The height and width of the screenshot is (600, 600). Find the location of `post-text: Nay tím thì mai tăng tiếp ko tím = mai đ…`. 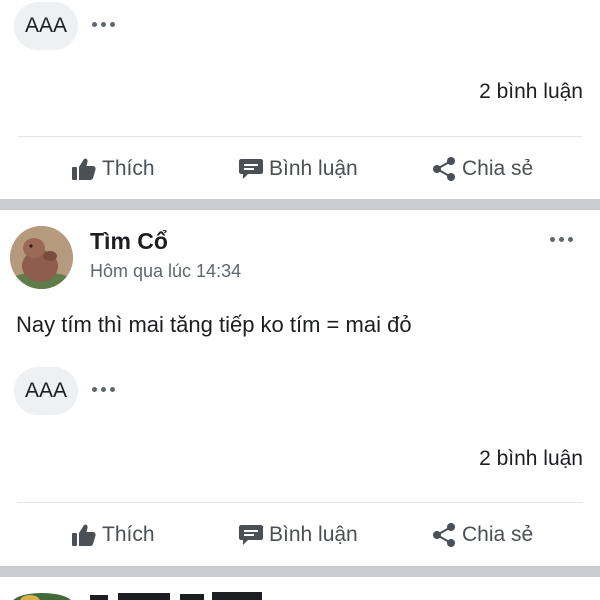

post-text: Nay tím thì mai tăng tiếp ko tím = mai đ… is located at coordinates (214, 324).